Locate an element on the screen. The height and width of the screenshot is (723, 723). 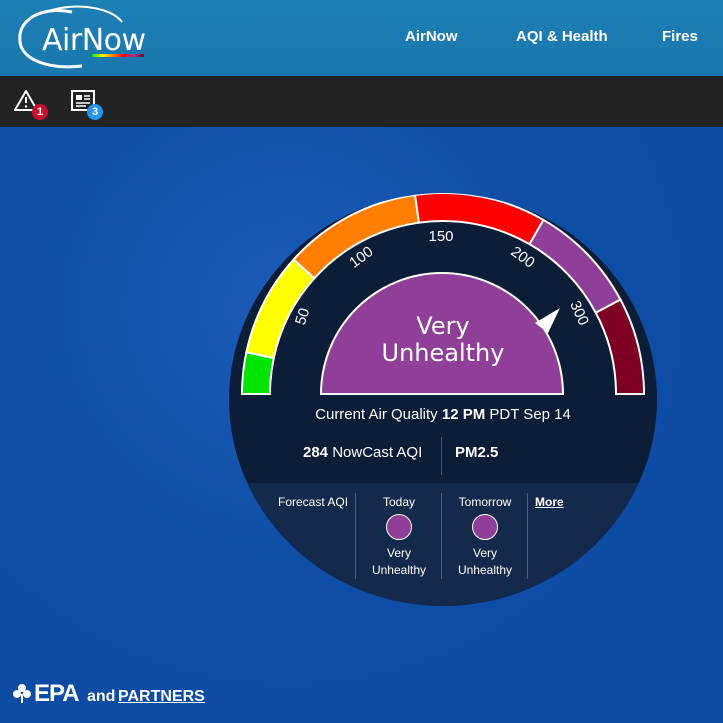
aqi-category-line1: Very is located at coordinates (443, 326).